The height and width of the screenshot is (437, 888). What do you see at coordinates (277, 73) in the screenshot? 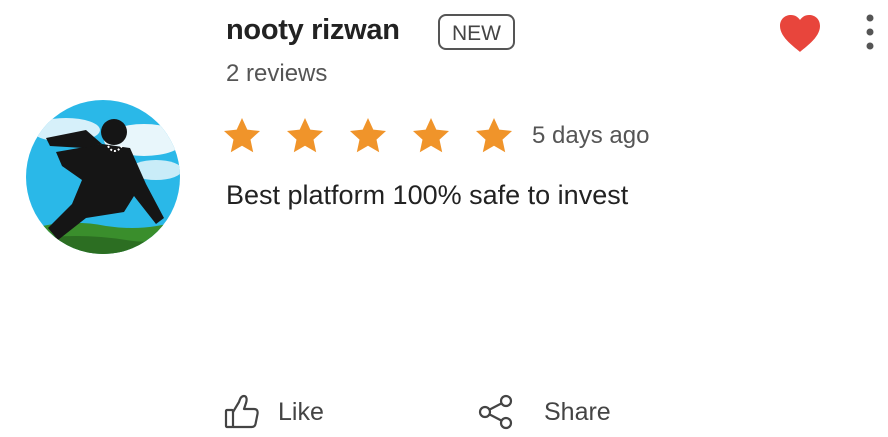
I see `reviews-count: 2 reviews` at bounding box center [277, 73].